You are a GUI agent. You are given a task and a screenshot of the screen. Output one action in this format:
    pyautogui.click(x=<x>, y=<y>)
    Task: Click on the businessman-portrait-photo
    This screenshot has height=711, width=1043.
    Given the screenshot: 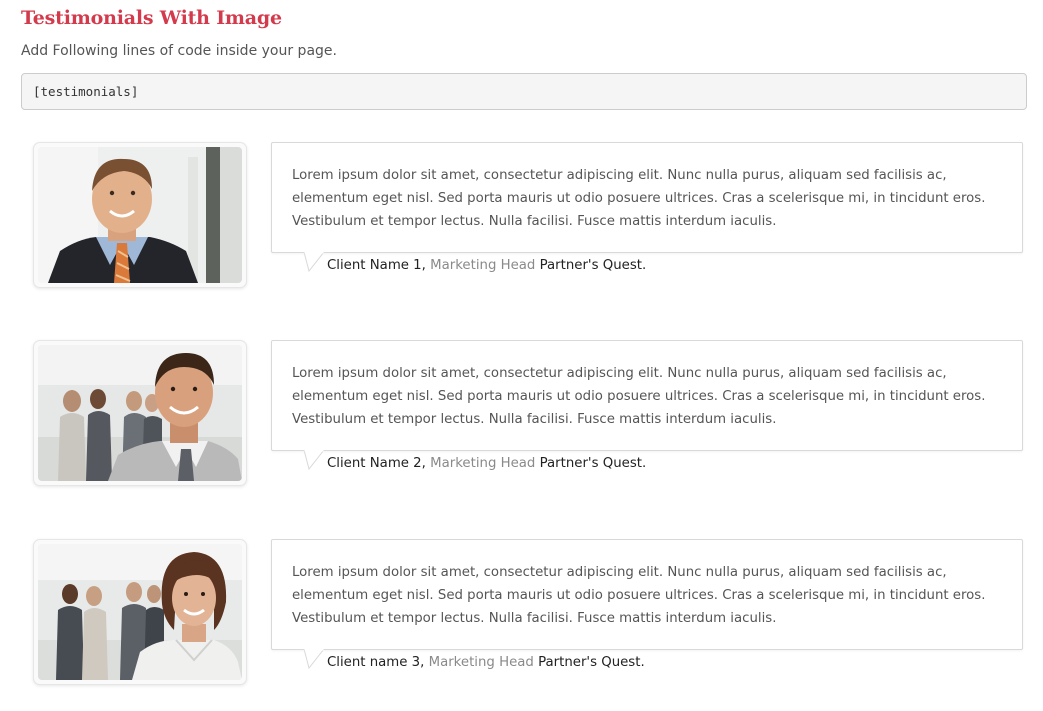 What is the action you would take?
    pyautogui.click(x=140, y=215)
    